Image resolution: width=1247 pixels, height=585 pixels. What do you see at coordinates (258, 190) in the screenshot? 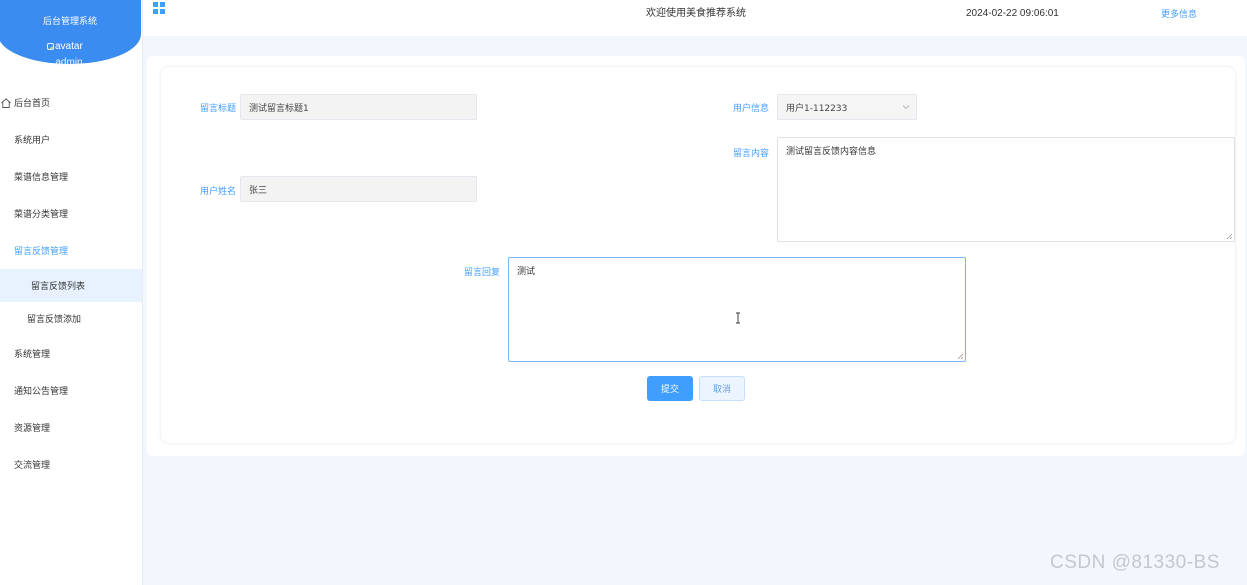
I see `name-value: 张三` at bounding box center [258, 190].